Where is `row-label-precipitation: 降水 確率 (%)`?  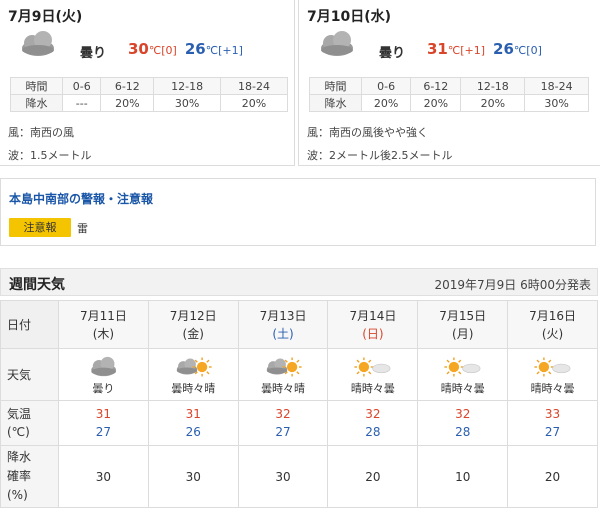 row-label-precipitation: 降水 確率 (%) is located at coordinates (29, 476).